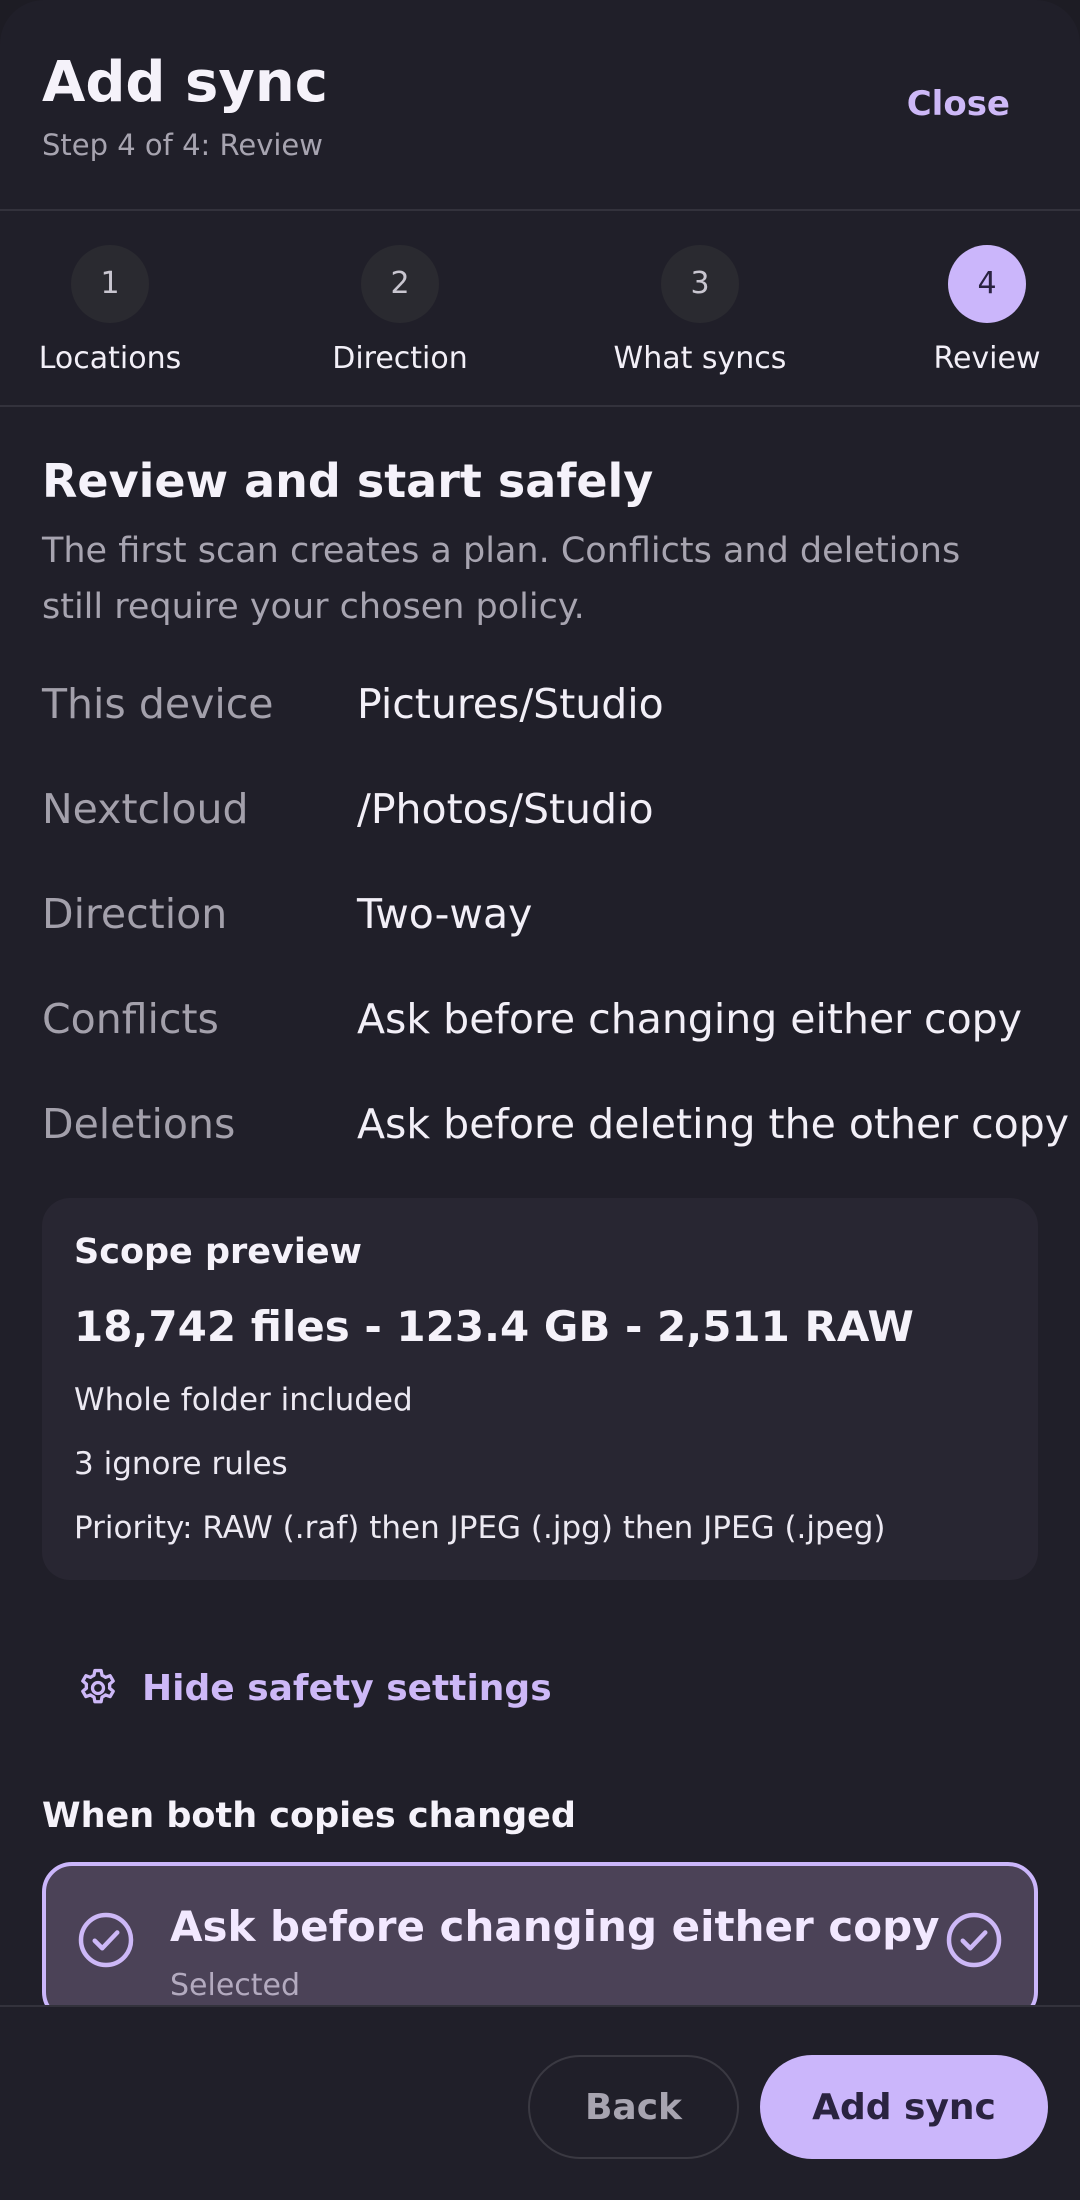 This screenshot has width=1080, height=2200. What do you see at coordinates (158, 704) in the screenshot?
I see `summary-key: This device` at bounding box center [158, 704].